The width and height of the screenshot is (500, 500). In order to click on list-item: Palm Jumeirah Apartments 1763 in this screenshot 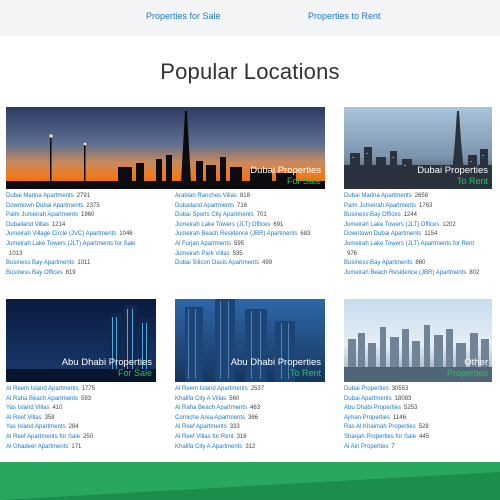, I will do `click(418, 207)`.